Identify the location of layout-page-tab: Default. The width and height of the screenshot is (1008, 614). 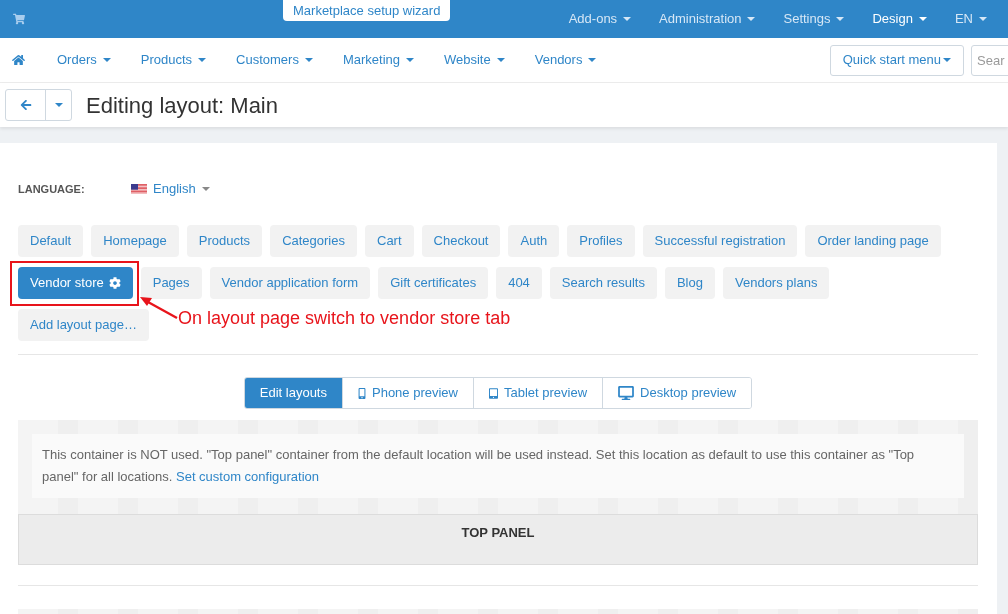
(51, 241).